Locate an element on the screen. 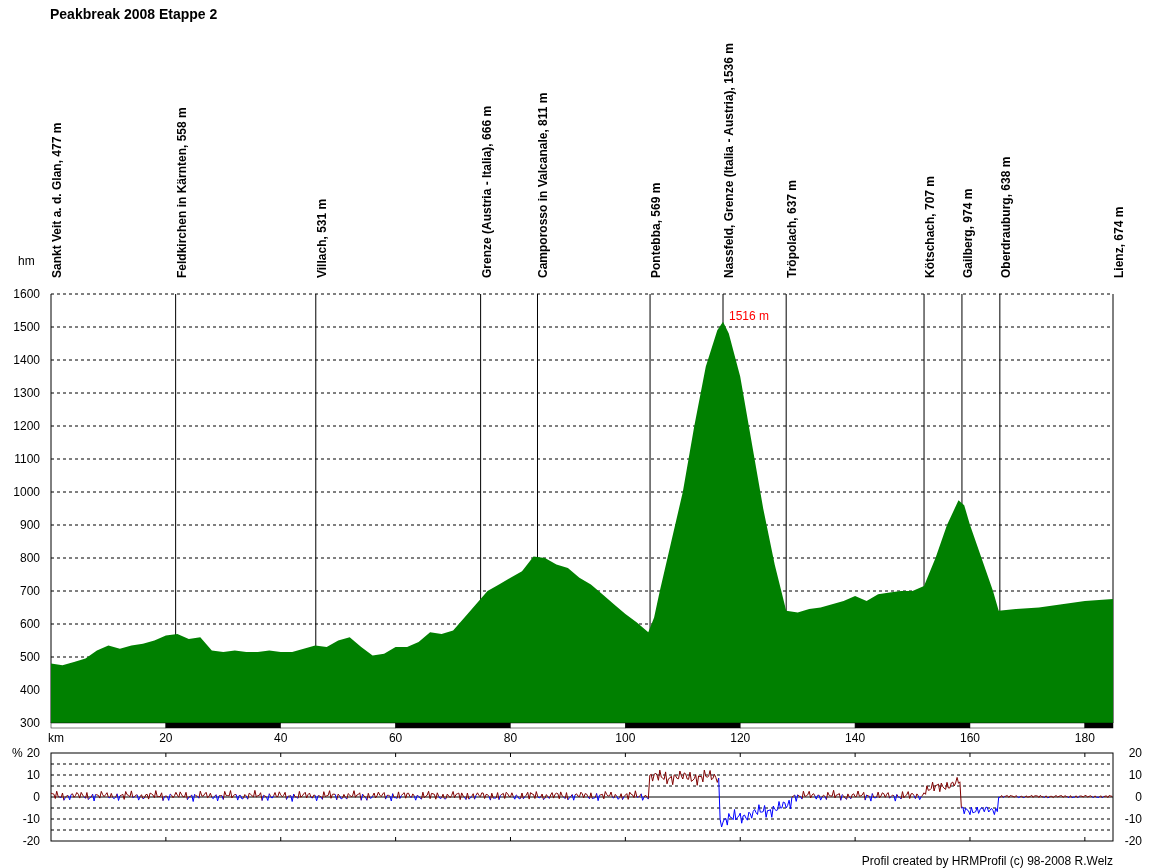 This screenshot has height=868, width=1162. y-tick-label: 800 is located at coordinates (29, 558).